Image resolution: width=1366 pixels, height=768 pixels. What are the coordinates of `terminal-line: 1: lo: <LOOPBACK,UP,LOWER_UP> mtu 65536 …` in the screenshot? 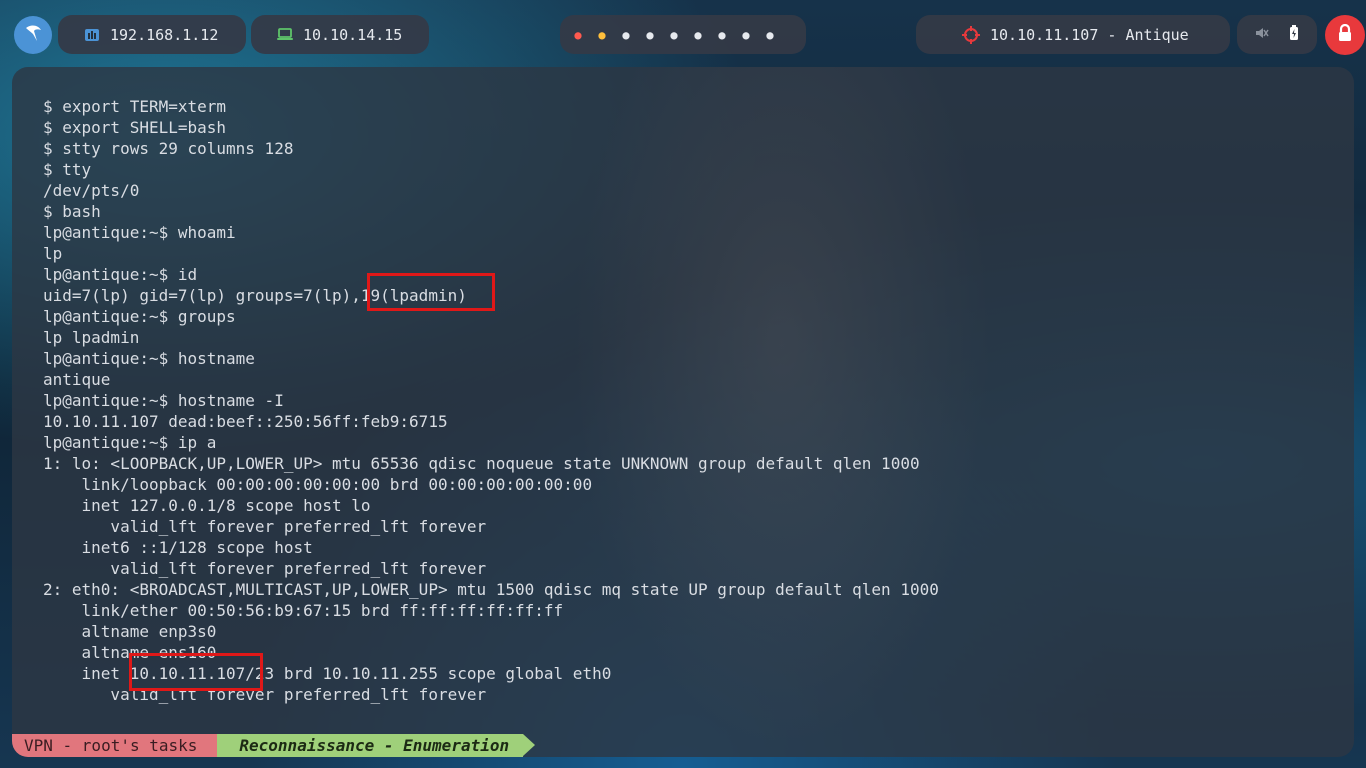 It's located at (481, 463).